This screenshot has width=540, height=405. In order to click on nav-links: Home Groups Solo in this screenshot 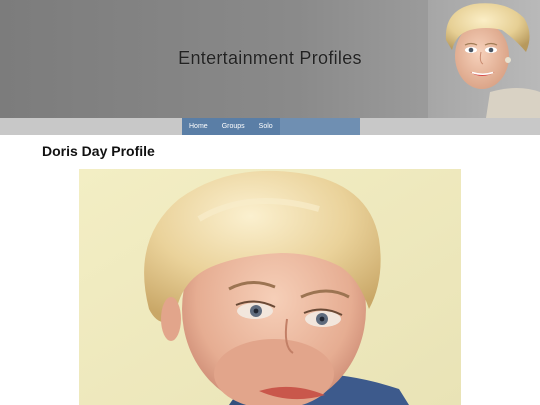, I will do `click(231, 126)`.